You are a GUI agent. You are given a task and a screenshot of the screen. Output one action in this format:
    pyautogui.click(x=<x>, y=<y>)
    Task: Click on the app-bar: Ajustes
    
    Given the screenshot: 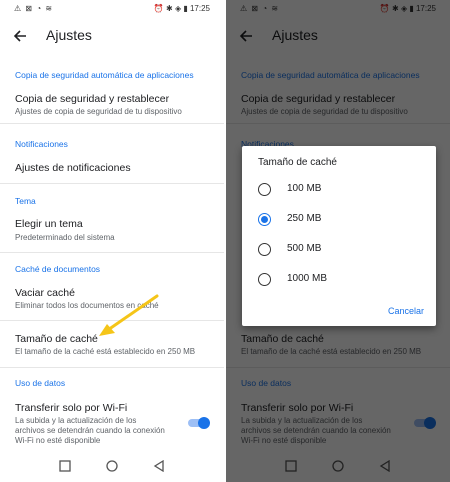 What is the action you would take?
    pyautogui.click(x=112, y=36)
    